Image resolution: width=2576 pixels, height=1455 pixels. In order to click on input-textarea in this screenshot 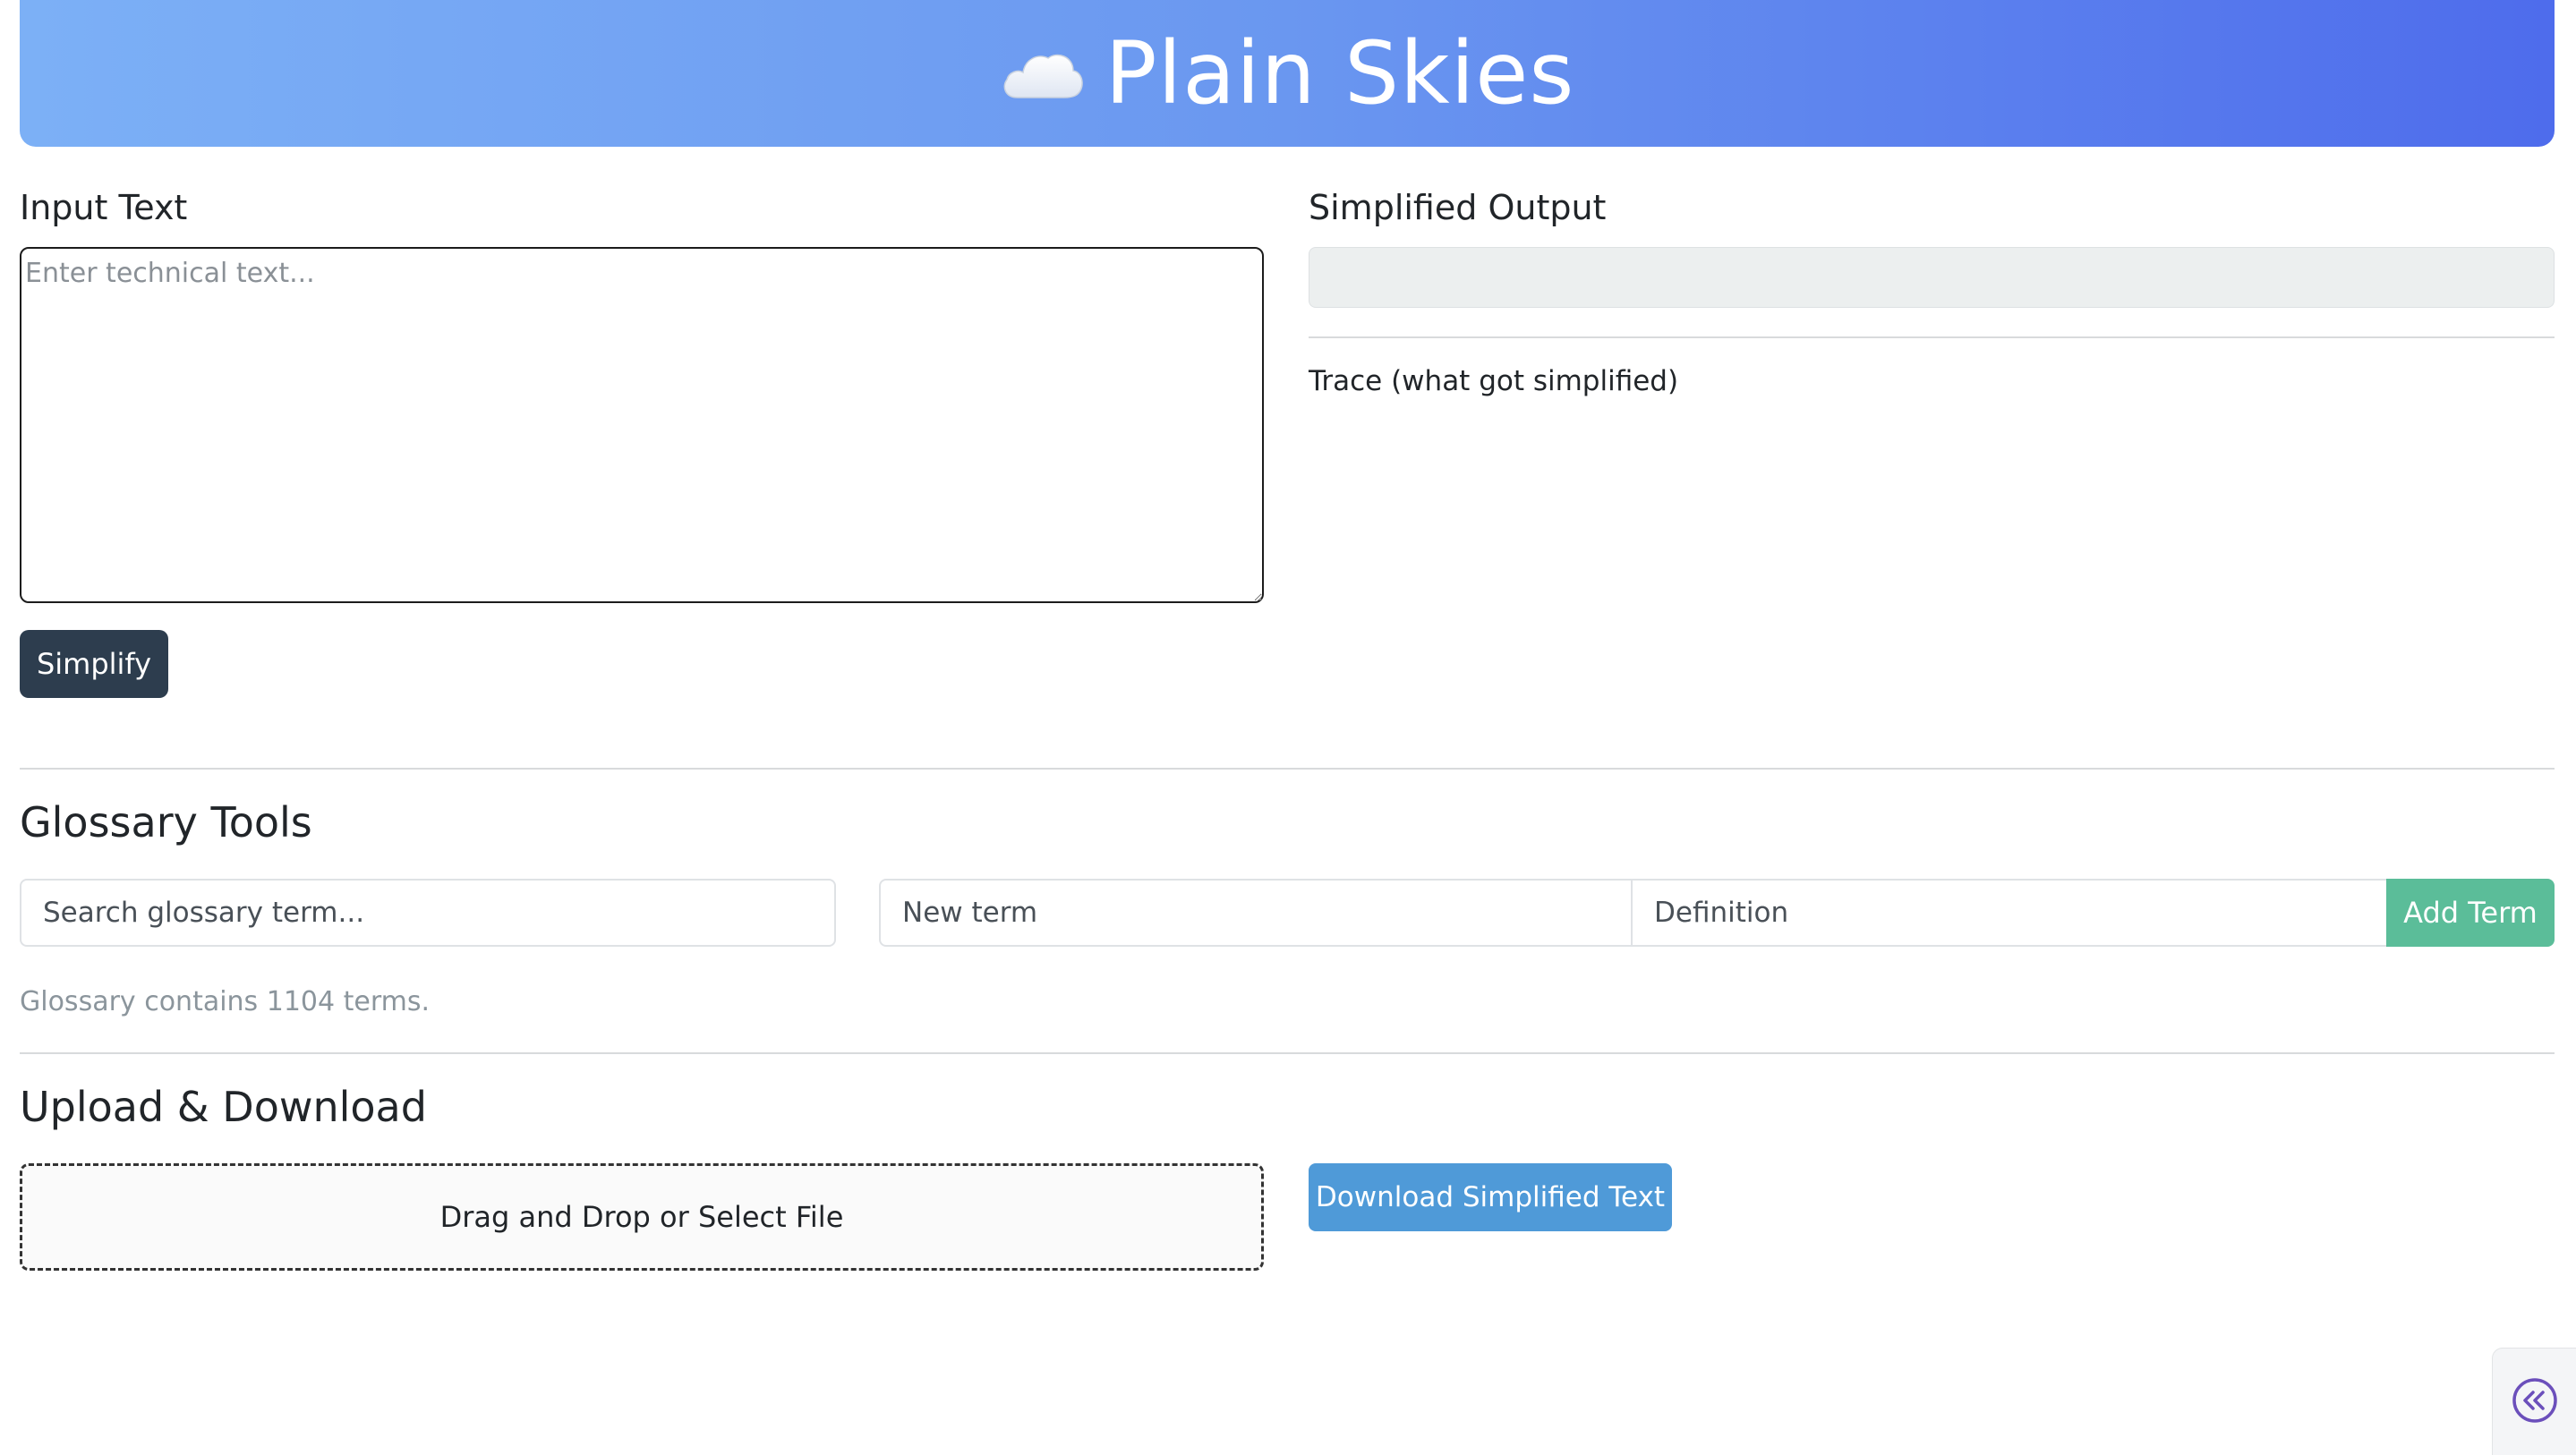, I will do `click(642, 425)`.